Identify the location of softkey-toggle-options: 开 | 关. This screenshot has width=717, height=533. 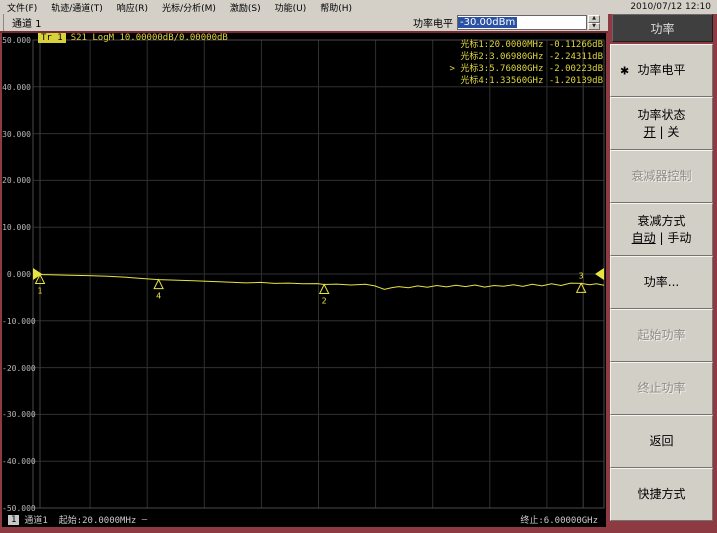
(661, 131).